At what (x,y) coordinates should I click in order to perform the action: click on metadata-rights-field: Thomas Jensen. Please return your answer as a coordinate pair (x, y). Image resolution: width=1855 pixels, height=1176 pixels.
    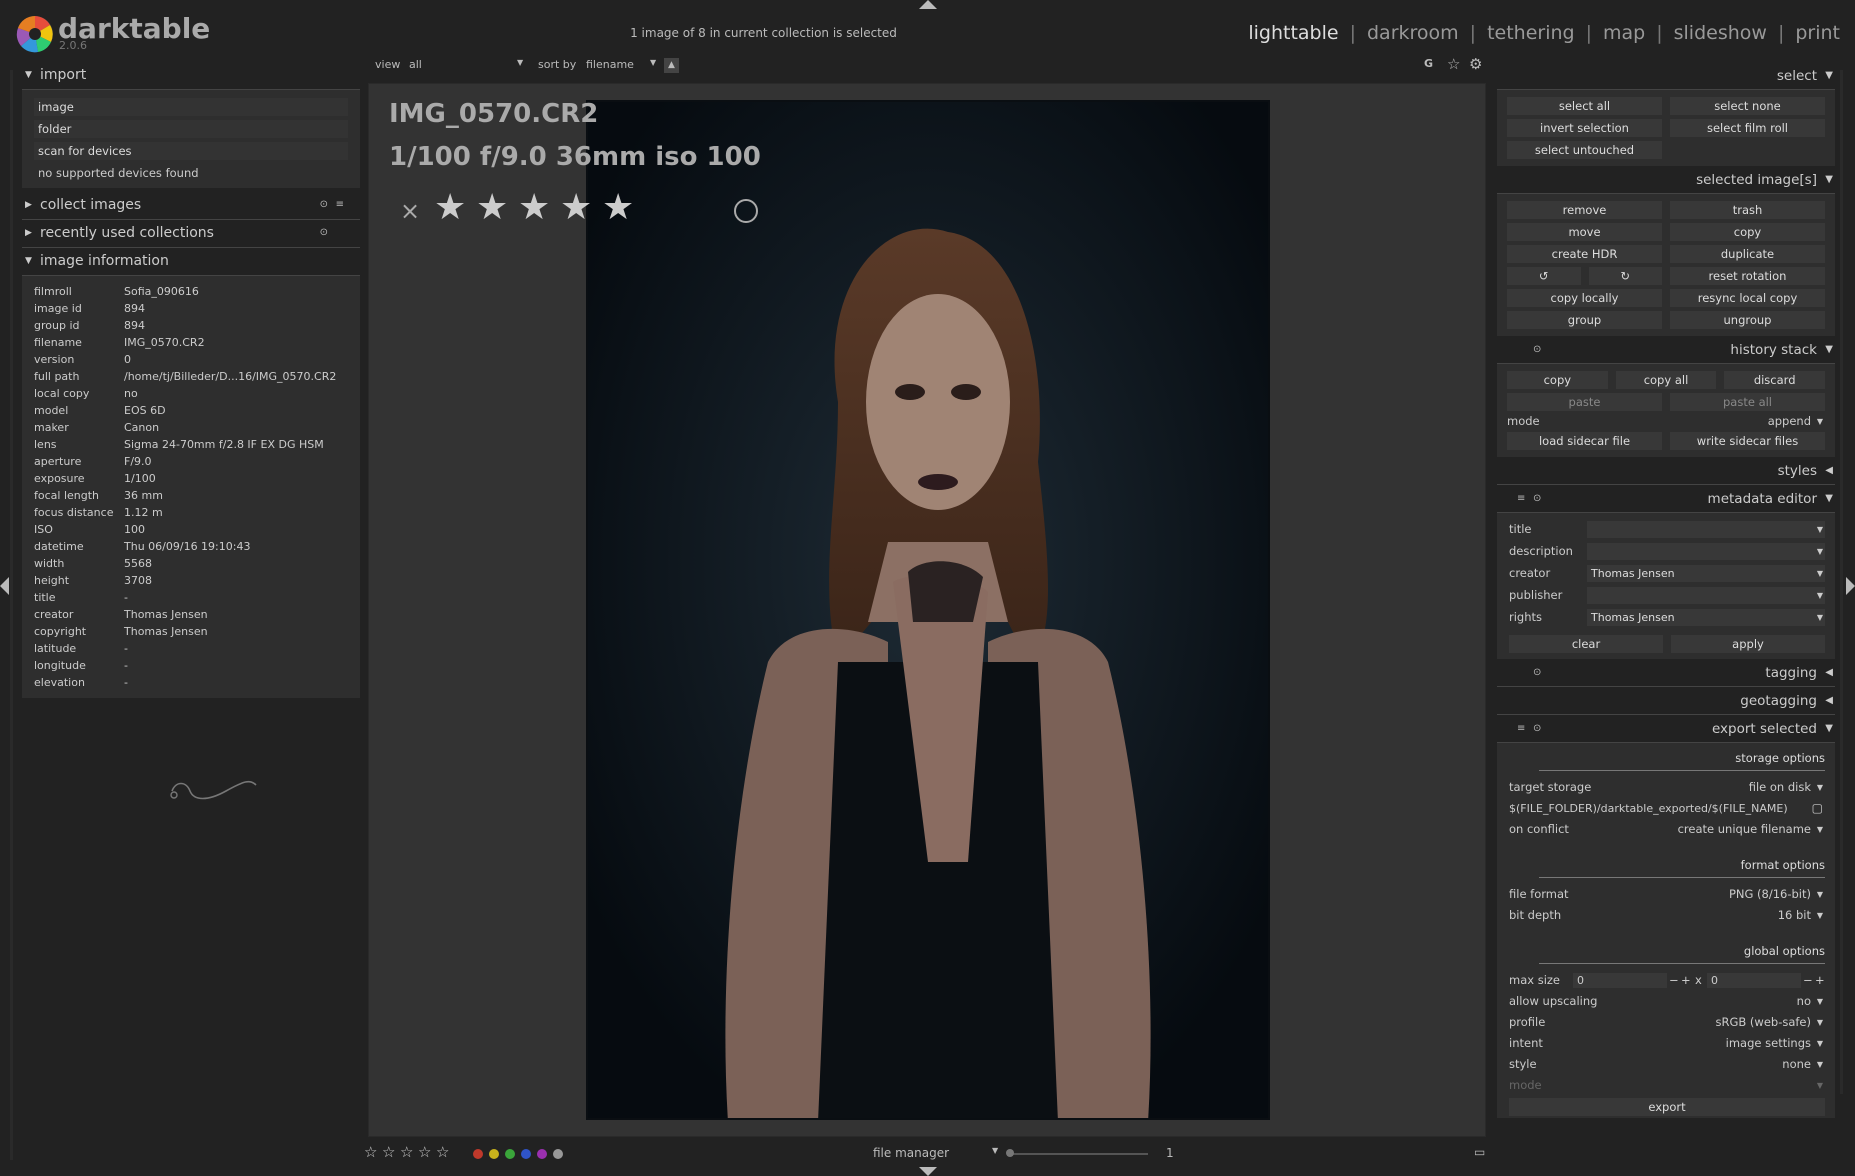
    Looking at the image, I should click on (1706, 617).